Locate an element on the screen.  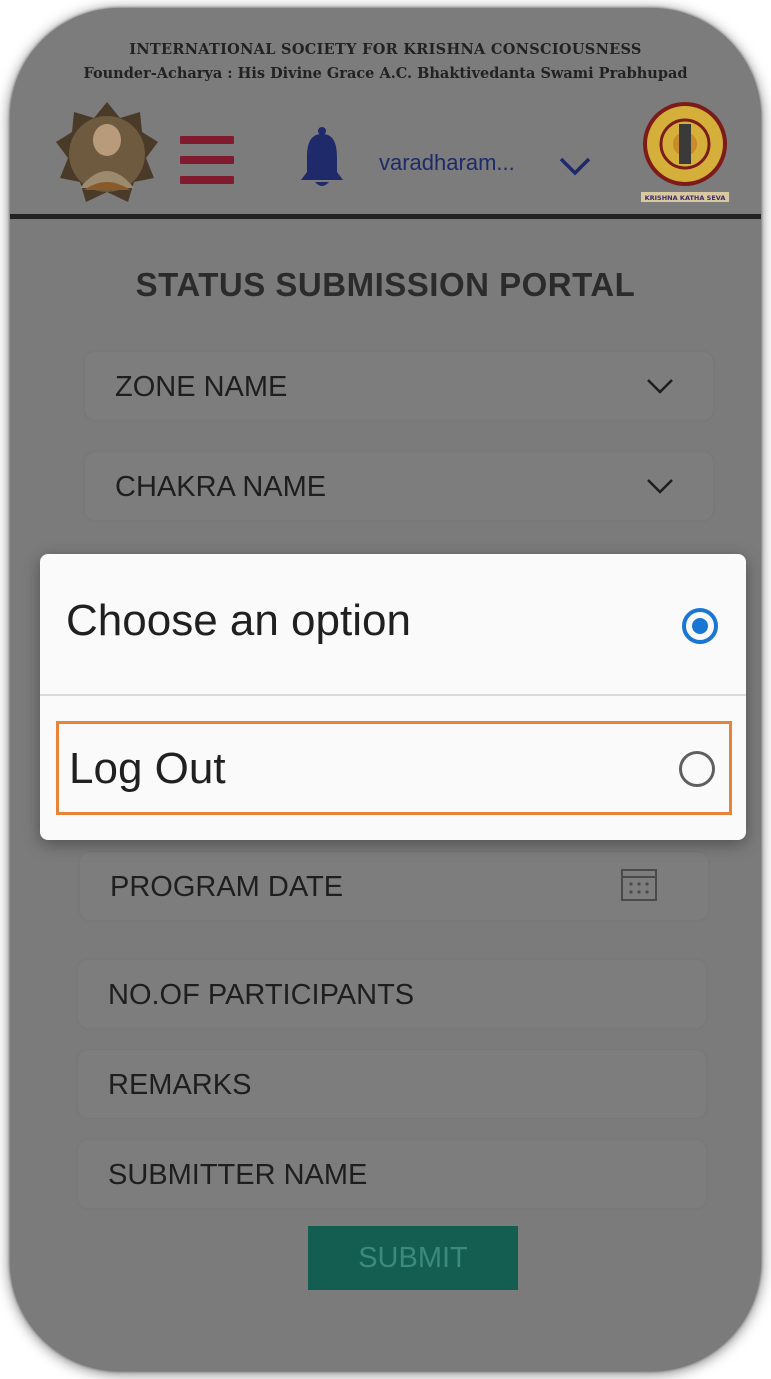
menu-icon is located at coordinates (208, 164).